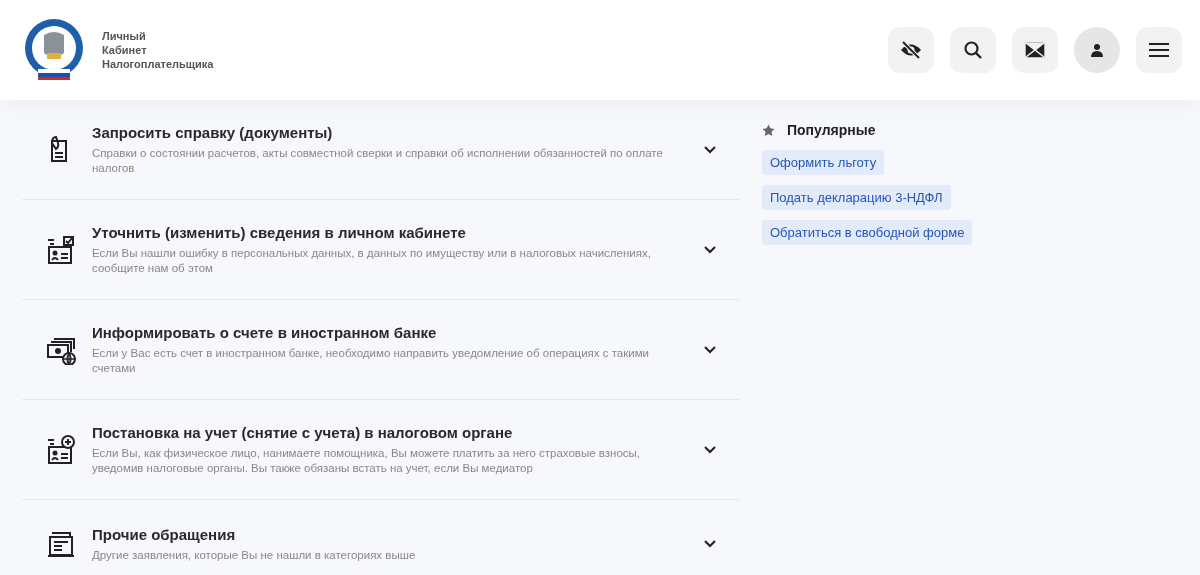 The image size is (1200, 575). Describe the element at coordinates (61, 249) in the screenshot. I see `edit-icon` at that location.